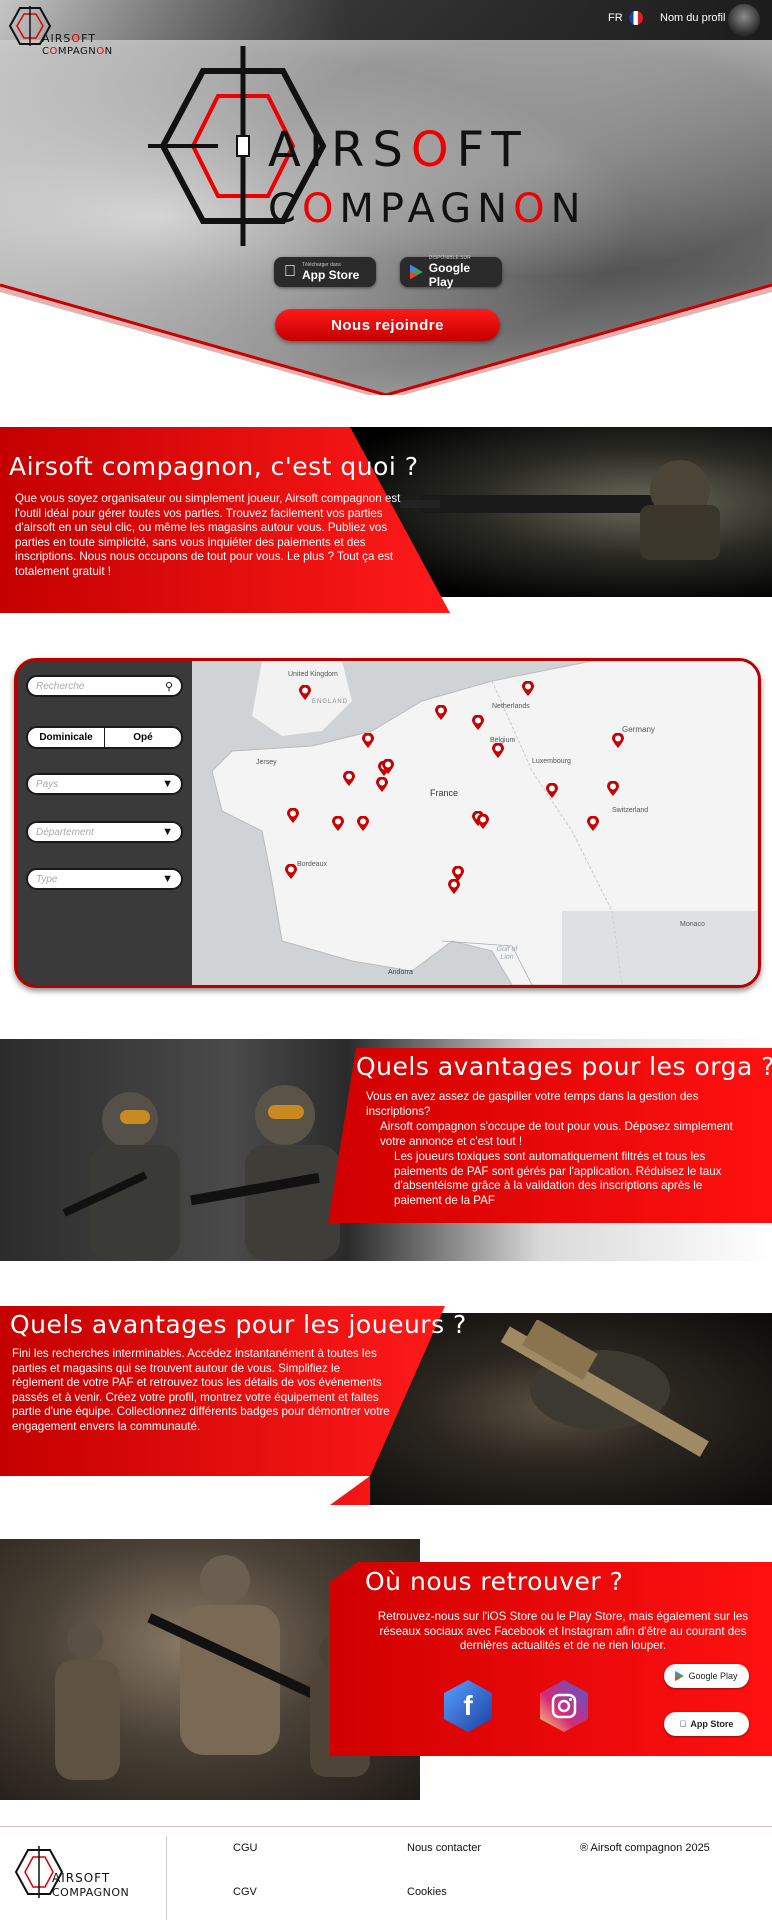 The height and width of the screenshot is (1920, 772). What do you see at coordinates (635, 18) in the screenshot?
I see `france-flag-icon` at bounding box center [635, 18].